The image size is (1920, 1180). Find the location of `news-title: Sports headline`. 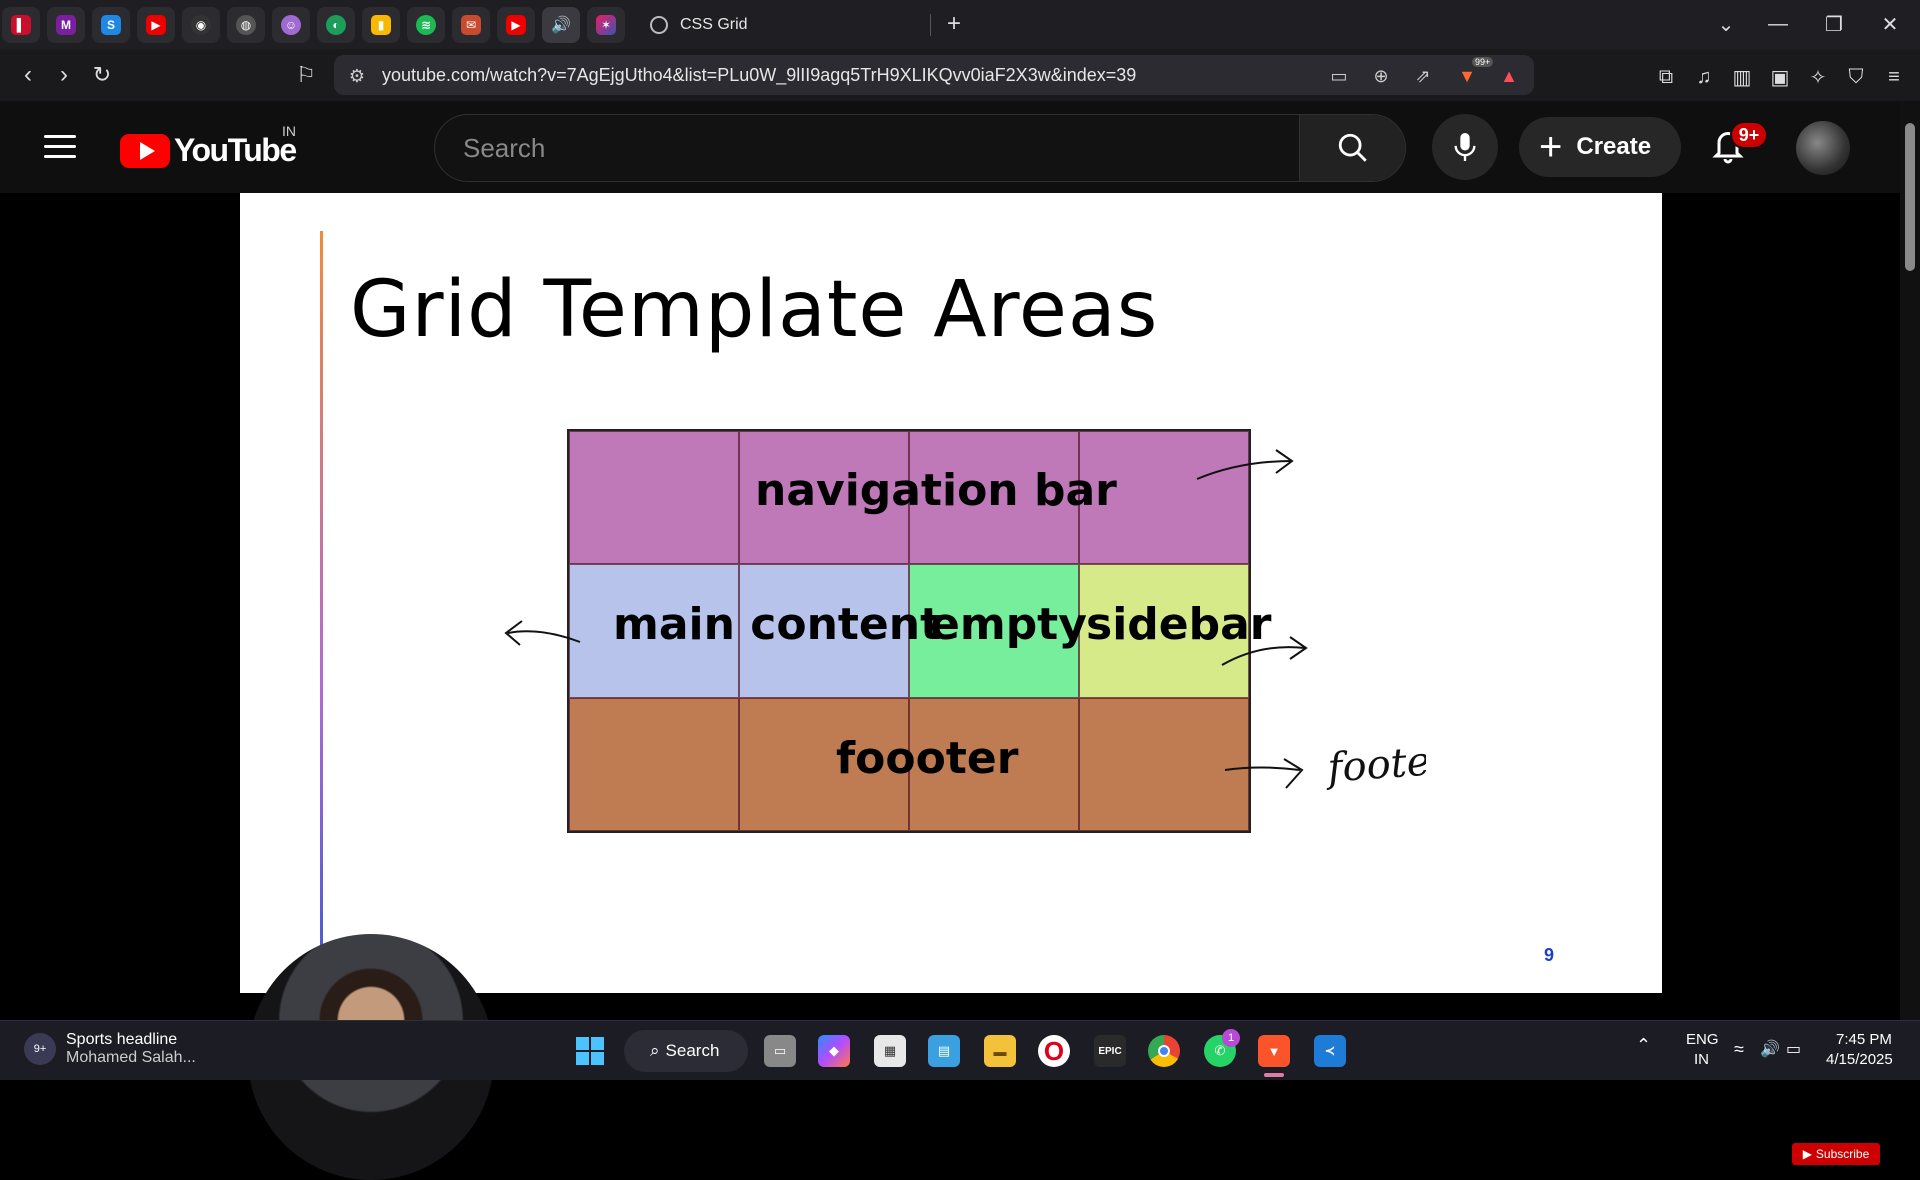

news-title: Sports headline is located at coordinates (122, 1039).